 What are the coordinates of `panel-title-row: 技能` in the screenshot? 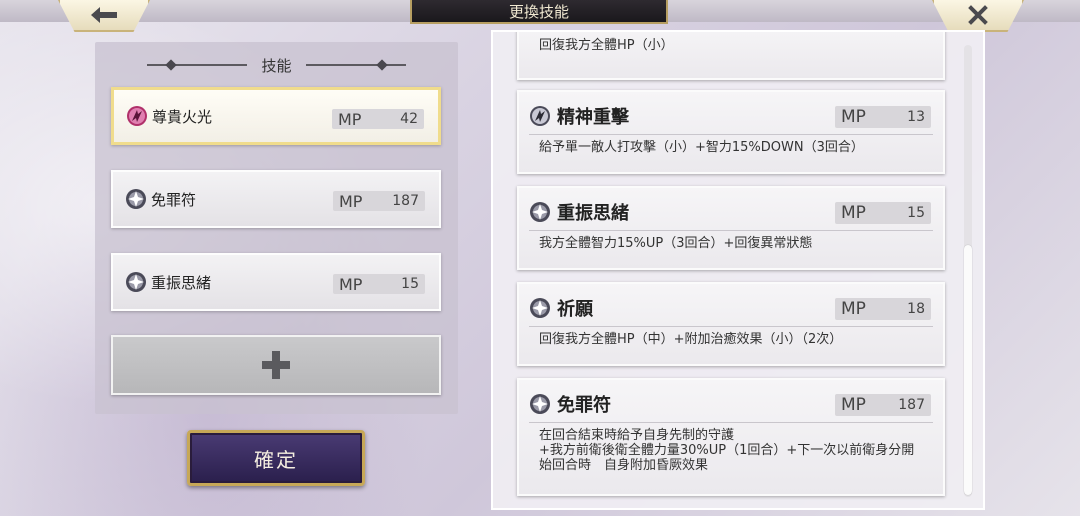 It's located at (276, 65).